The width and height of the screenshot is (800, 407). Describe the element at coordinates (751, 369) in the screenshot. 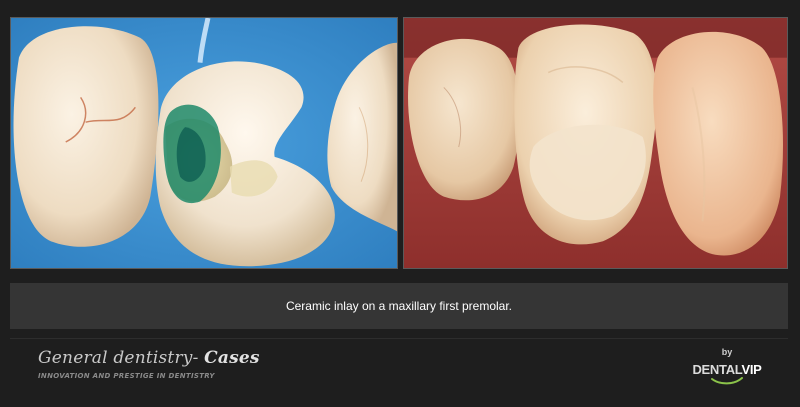

I see `logo-name-accent: VIP` at that location.